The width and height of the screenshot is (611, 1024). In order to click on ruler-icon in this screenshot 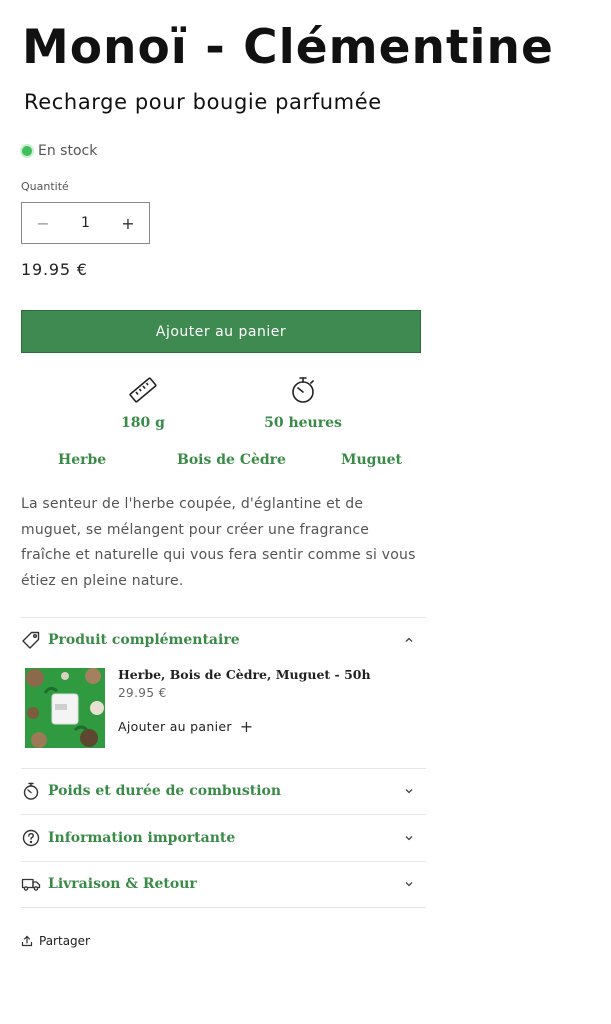, I will do `click(143, 390)`.